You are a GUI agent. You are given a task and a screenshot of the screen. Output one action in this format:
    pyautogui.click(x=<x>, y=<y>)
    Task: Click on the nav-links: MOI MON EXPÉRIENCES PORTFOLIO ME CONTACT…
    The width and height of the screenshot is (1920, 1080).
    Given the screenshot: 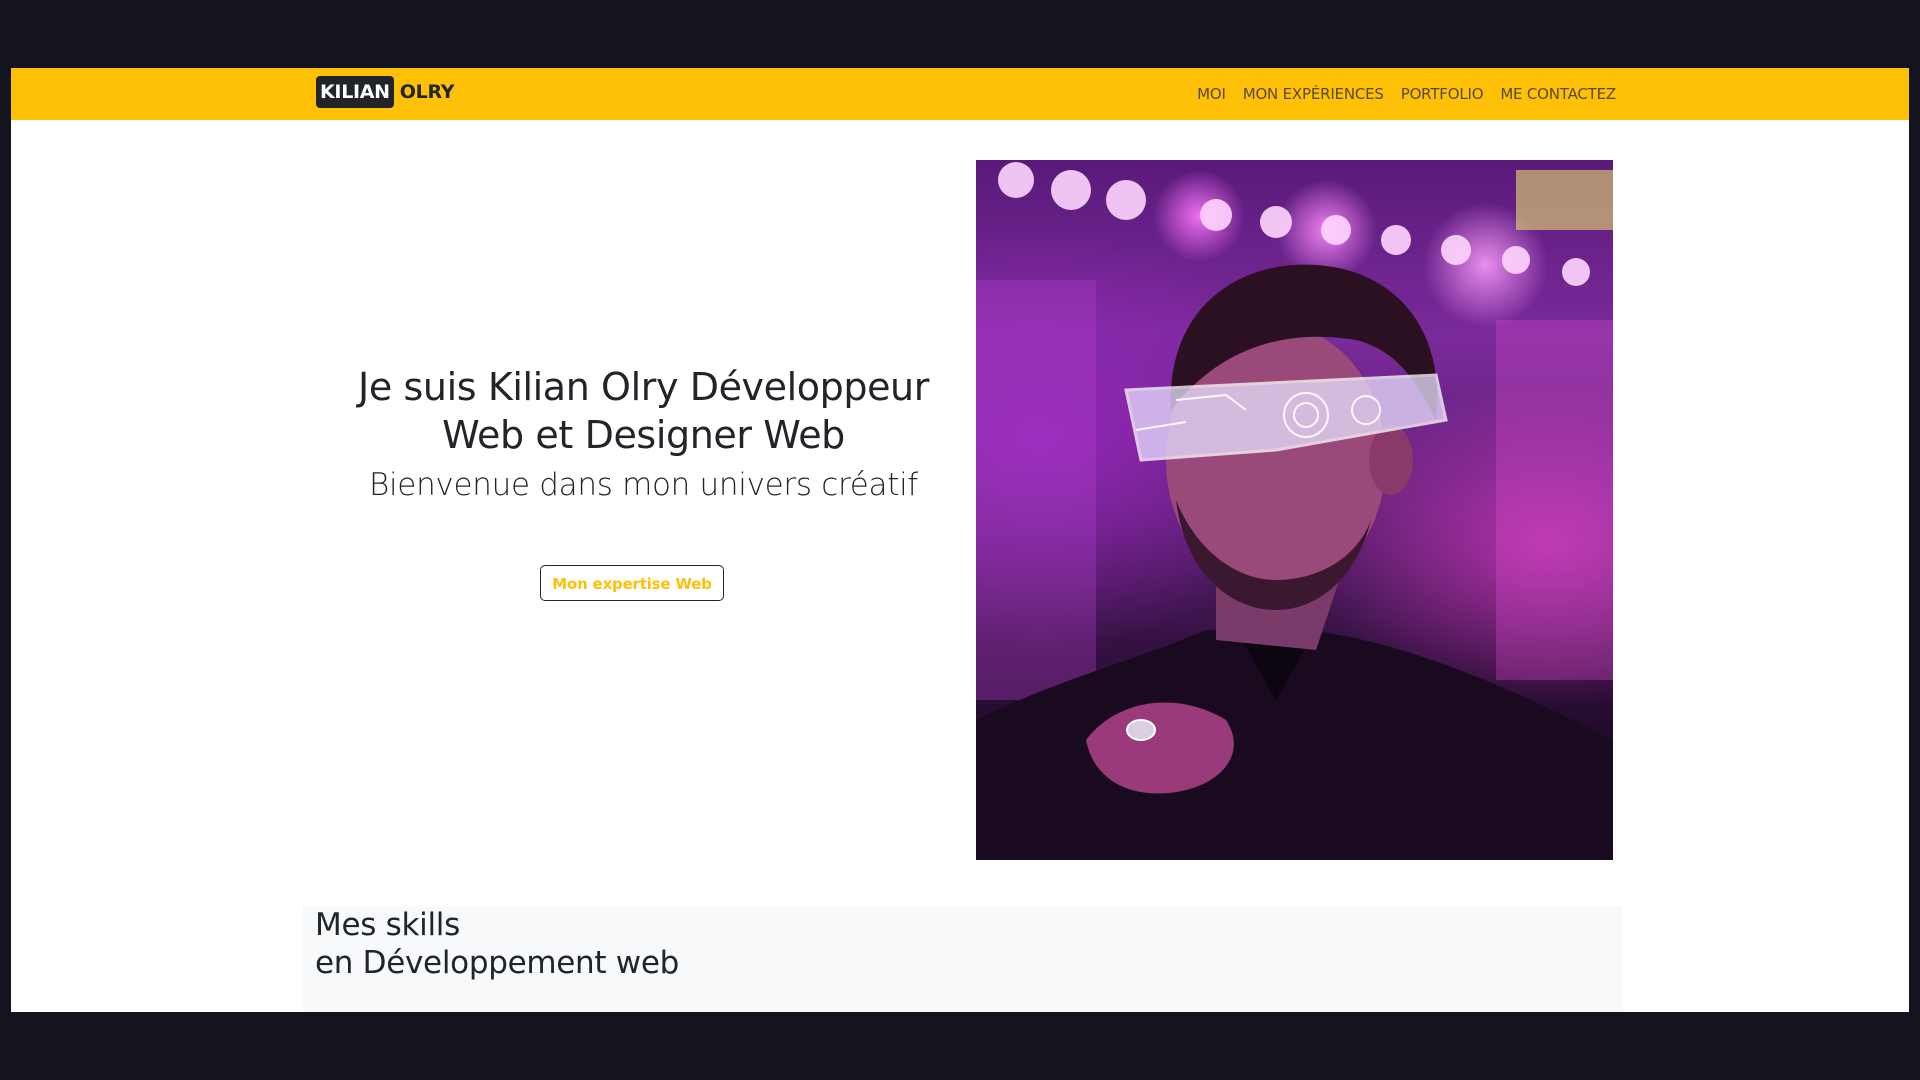 What is the action you would take?
    pyautogui.click(x=1406, y=94)
    